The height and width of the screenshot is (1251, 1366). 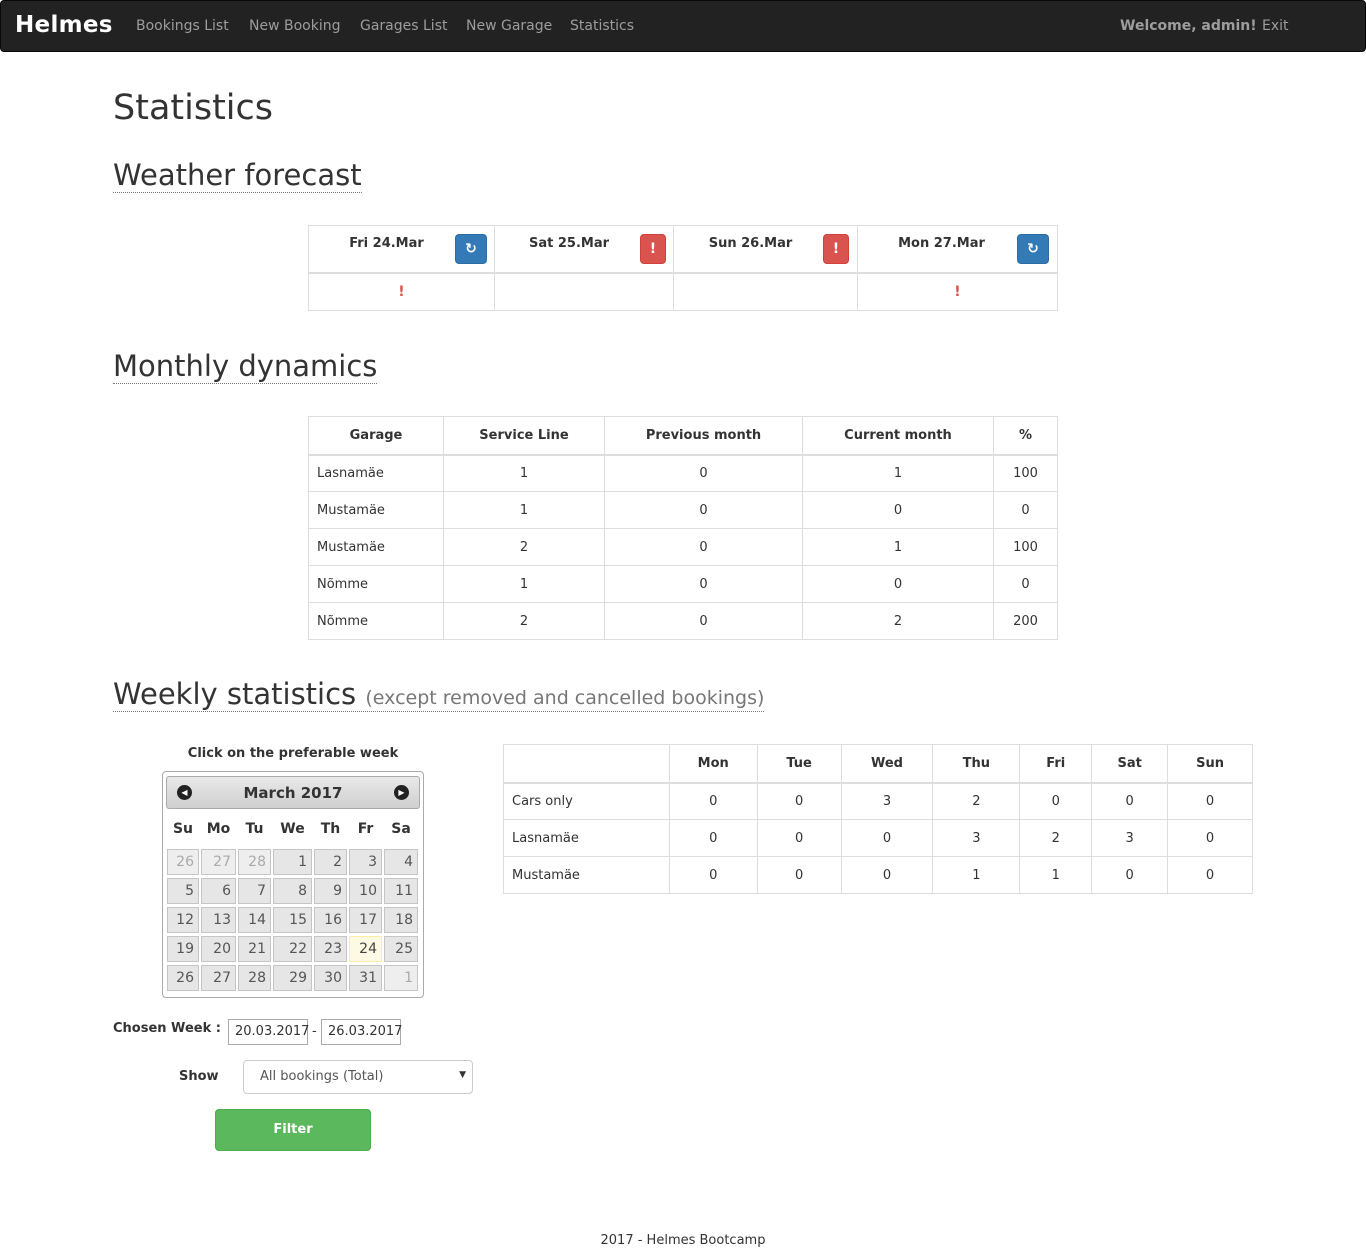 What do you see at coordinates (358, 1077) in the screenshot?
I see `show-select: All bookings (Total) ▼` at bounding box center [358, 1077].